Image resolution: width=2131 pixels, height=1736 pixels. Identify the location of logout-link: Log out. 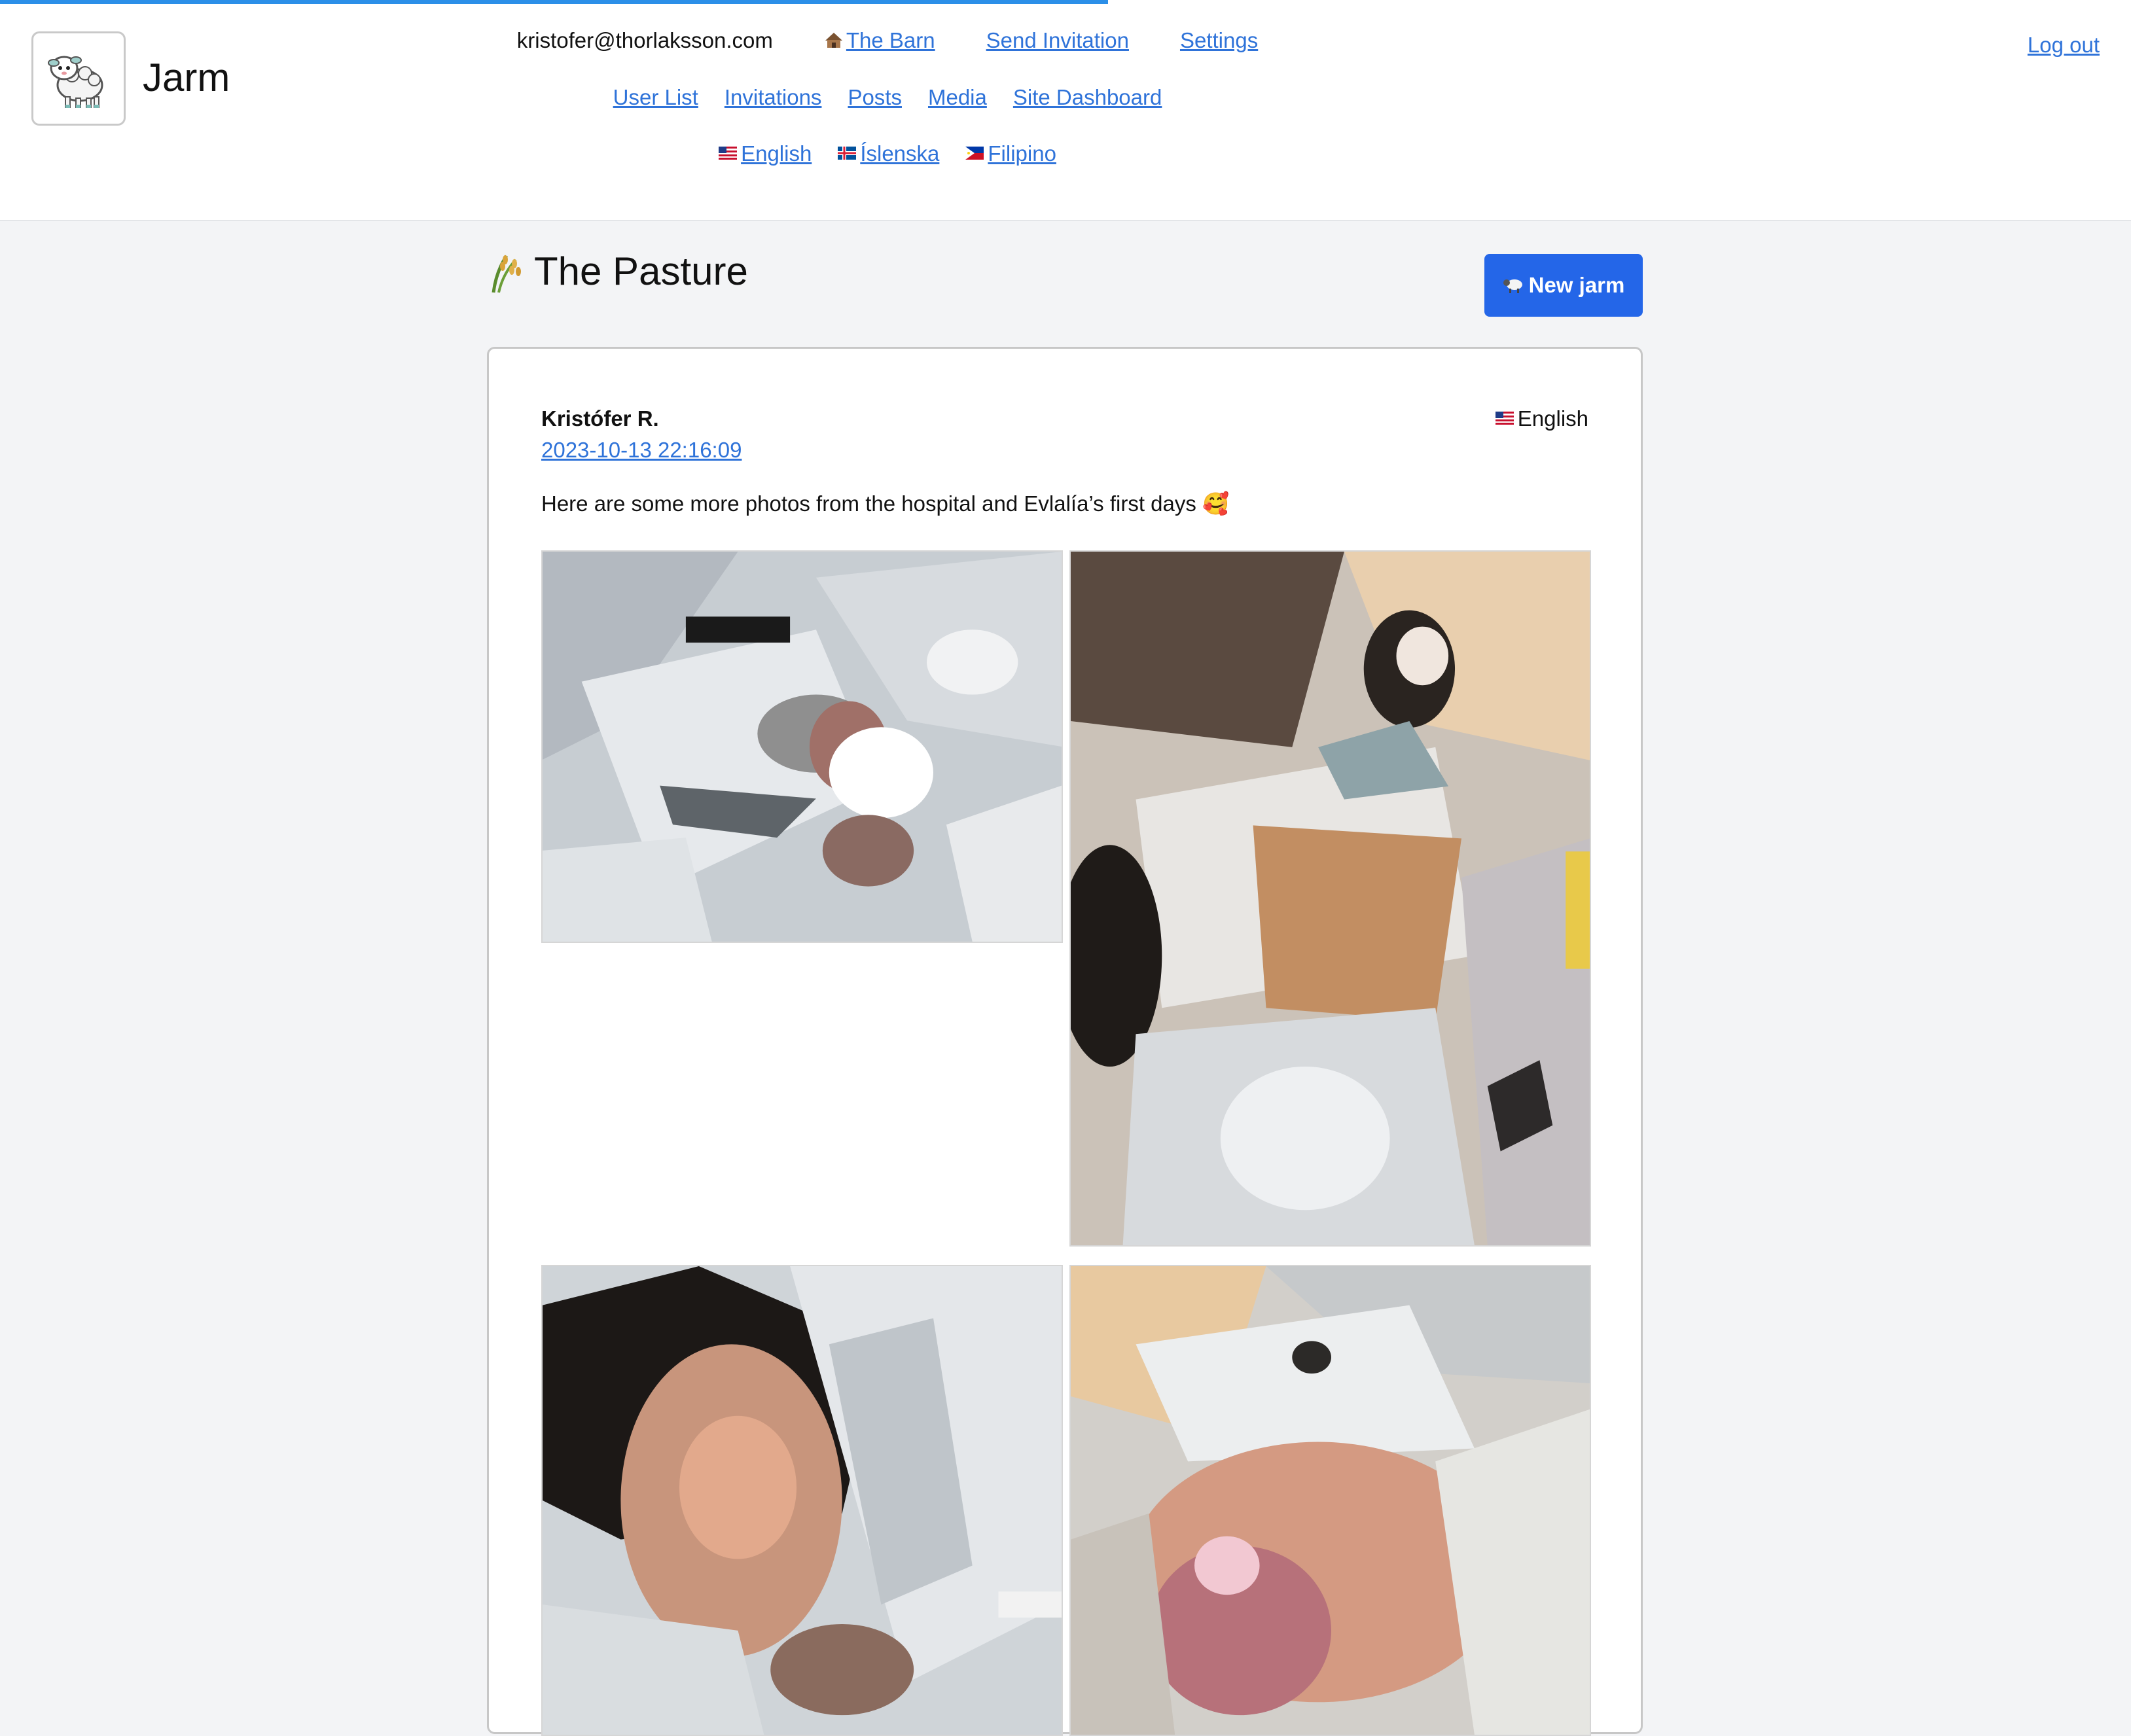
(2064, 45).